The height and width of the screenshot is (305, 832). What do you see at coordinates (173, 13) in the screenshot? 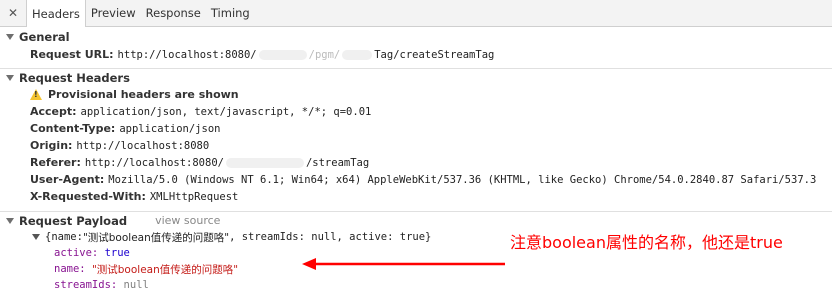
I see `tab-response: Response` at bounding box center [173, 13].